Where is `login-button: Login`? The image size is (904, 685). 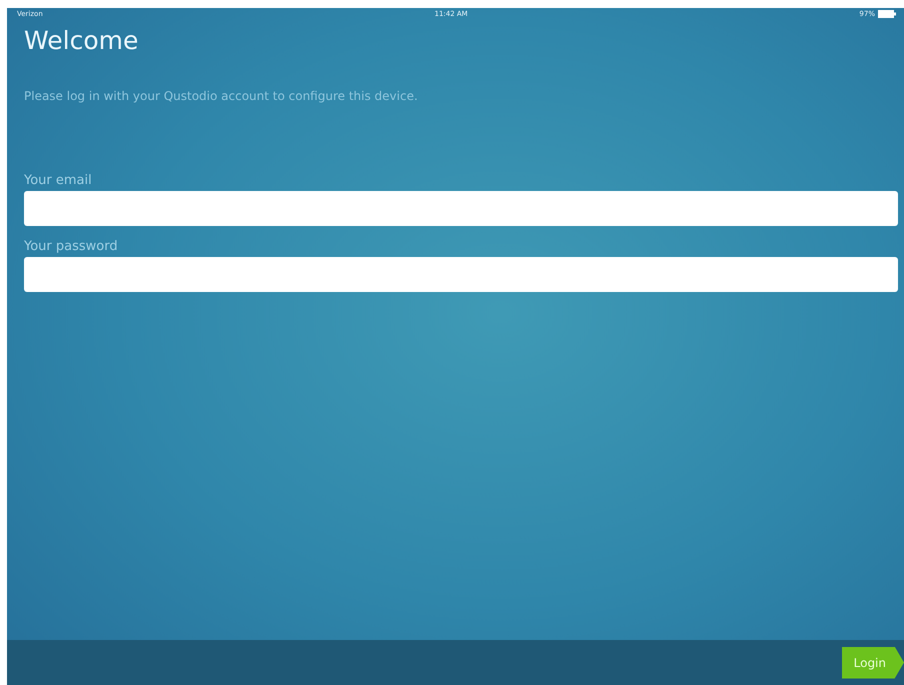
login-button: Login is located at coordinates (873, 662).